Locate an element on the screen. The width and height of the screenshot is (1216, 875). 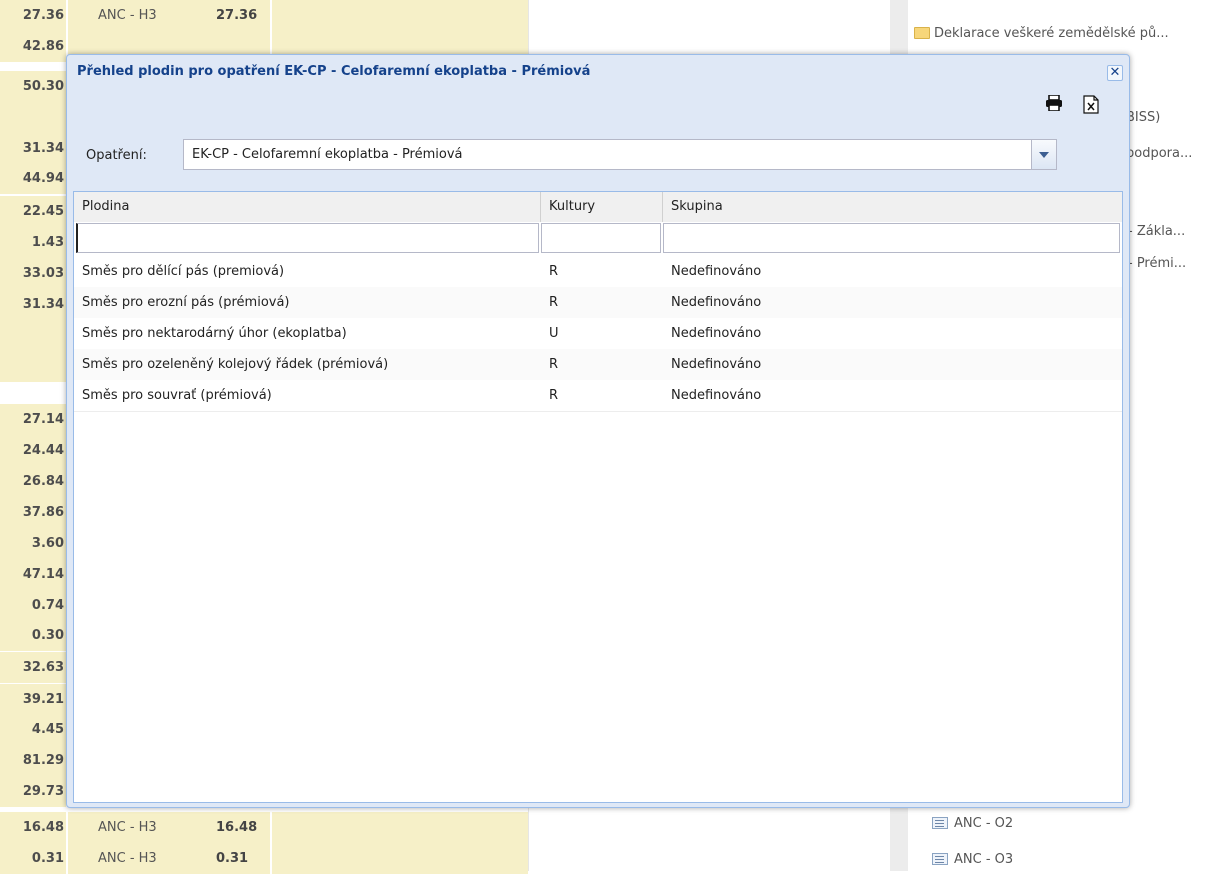
tree-item-anc-o2: ANC - O2 is located at coordinates (972, 824).